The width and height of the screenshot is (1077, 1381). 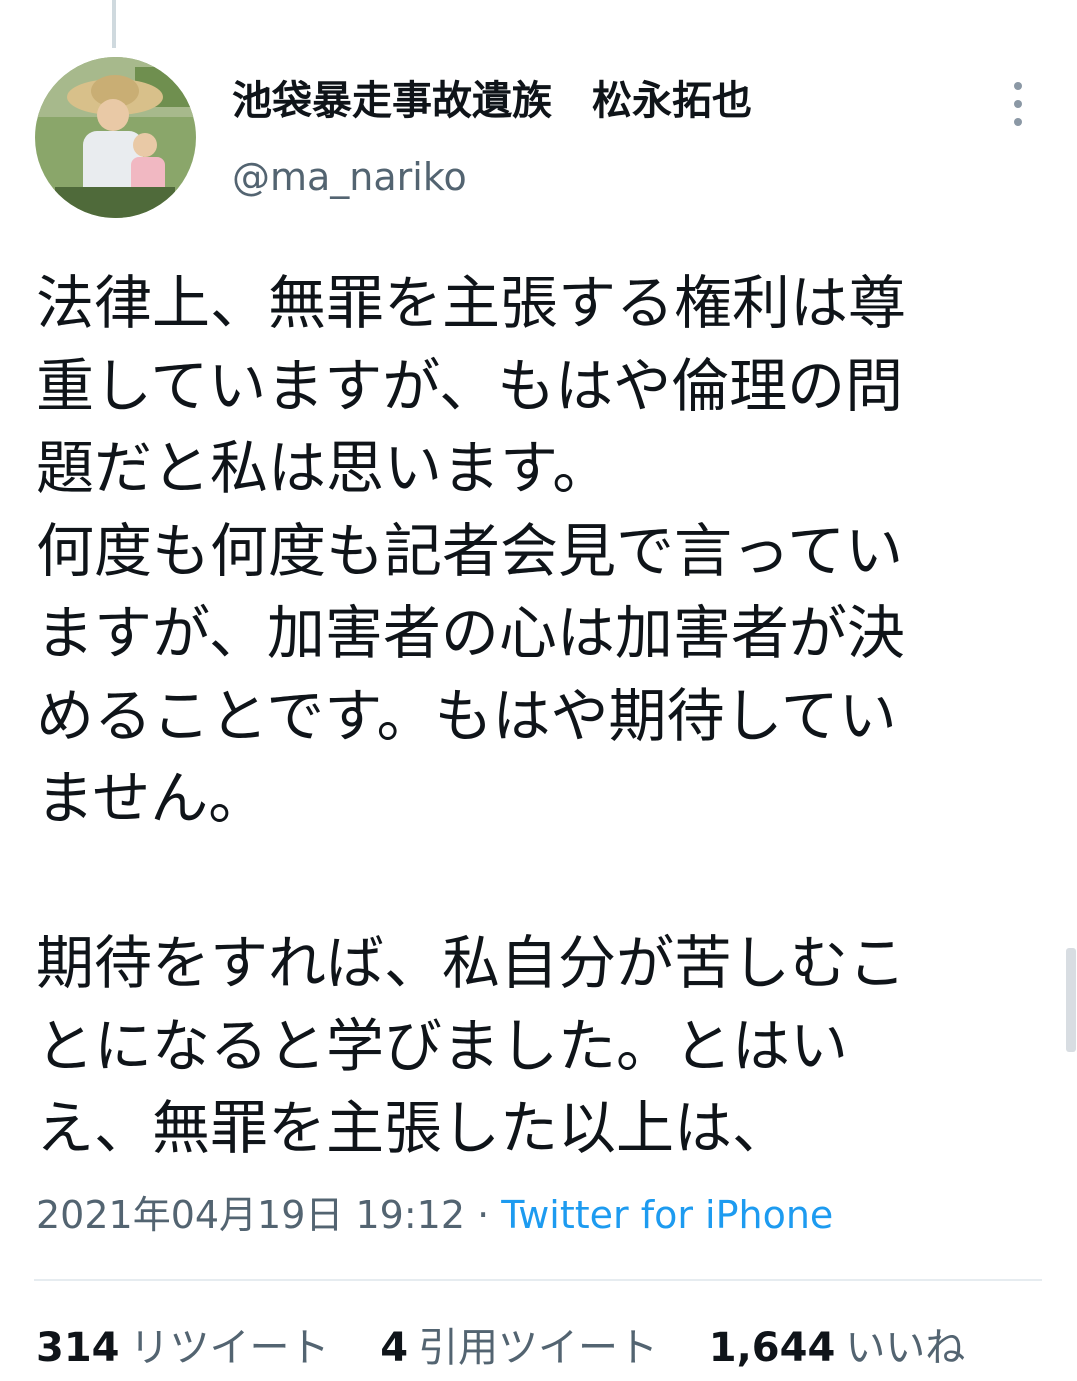 I want to click on tweet-text-line: めることです。もはや期待してい, so click(x=466, y=715).